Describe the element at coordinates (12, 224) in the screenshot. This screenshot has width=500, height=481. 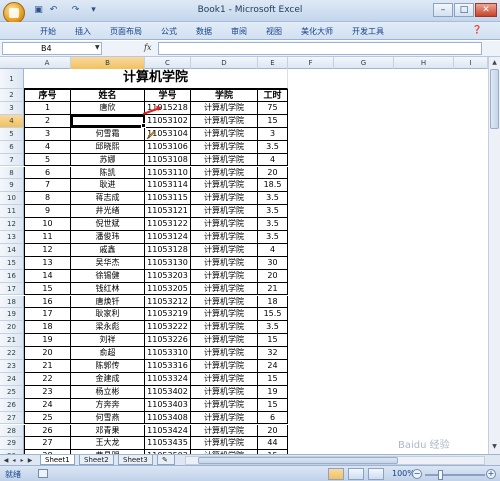
I see `row-header: 12` at that location.